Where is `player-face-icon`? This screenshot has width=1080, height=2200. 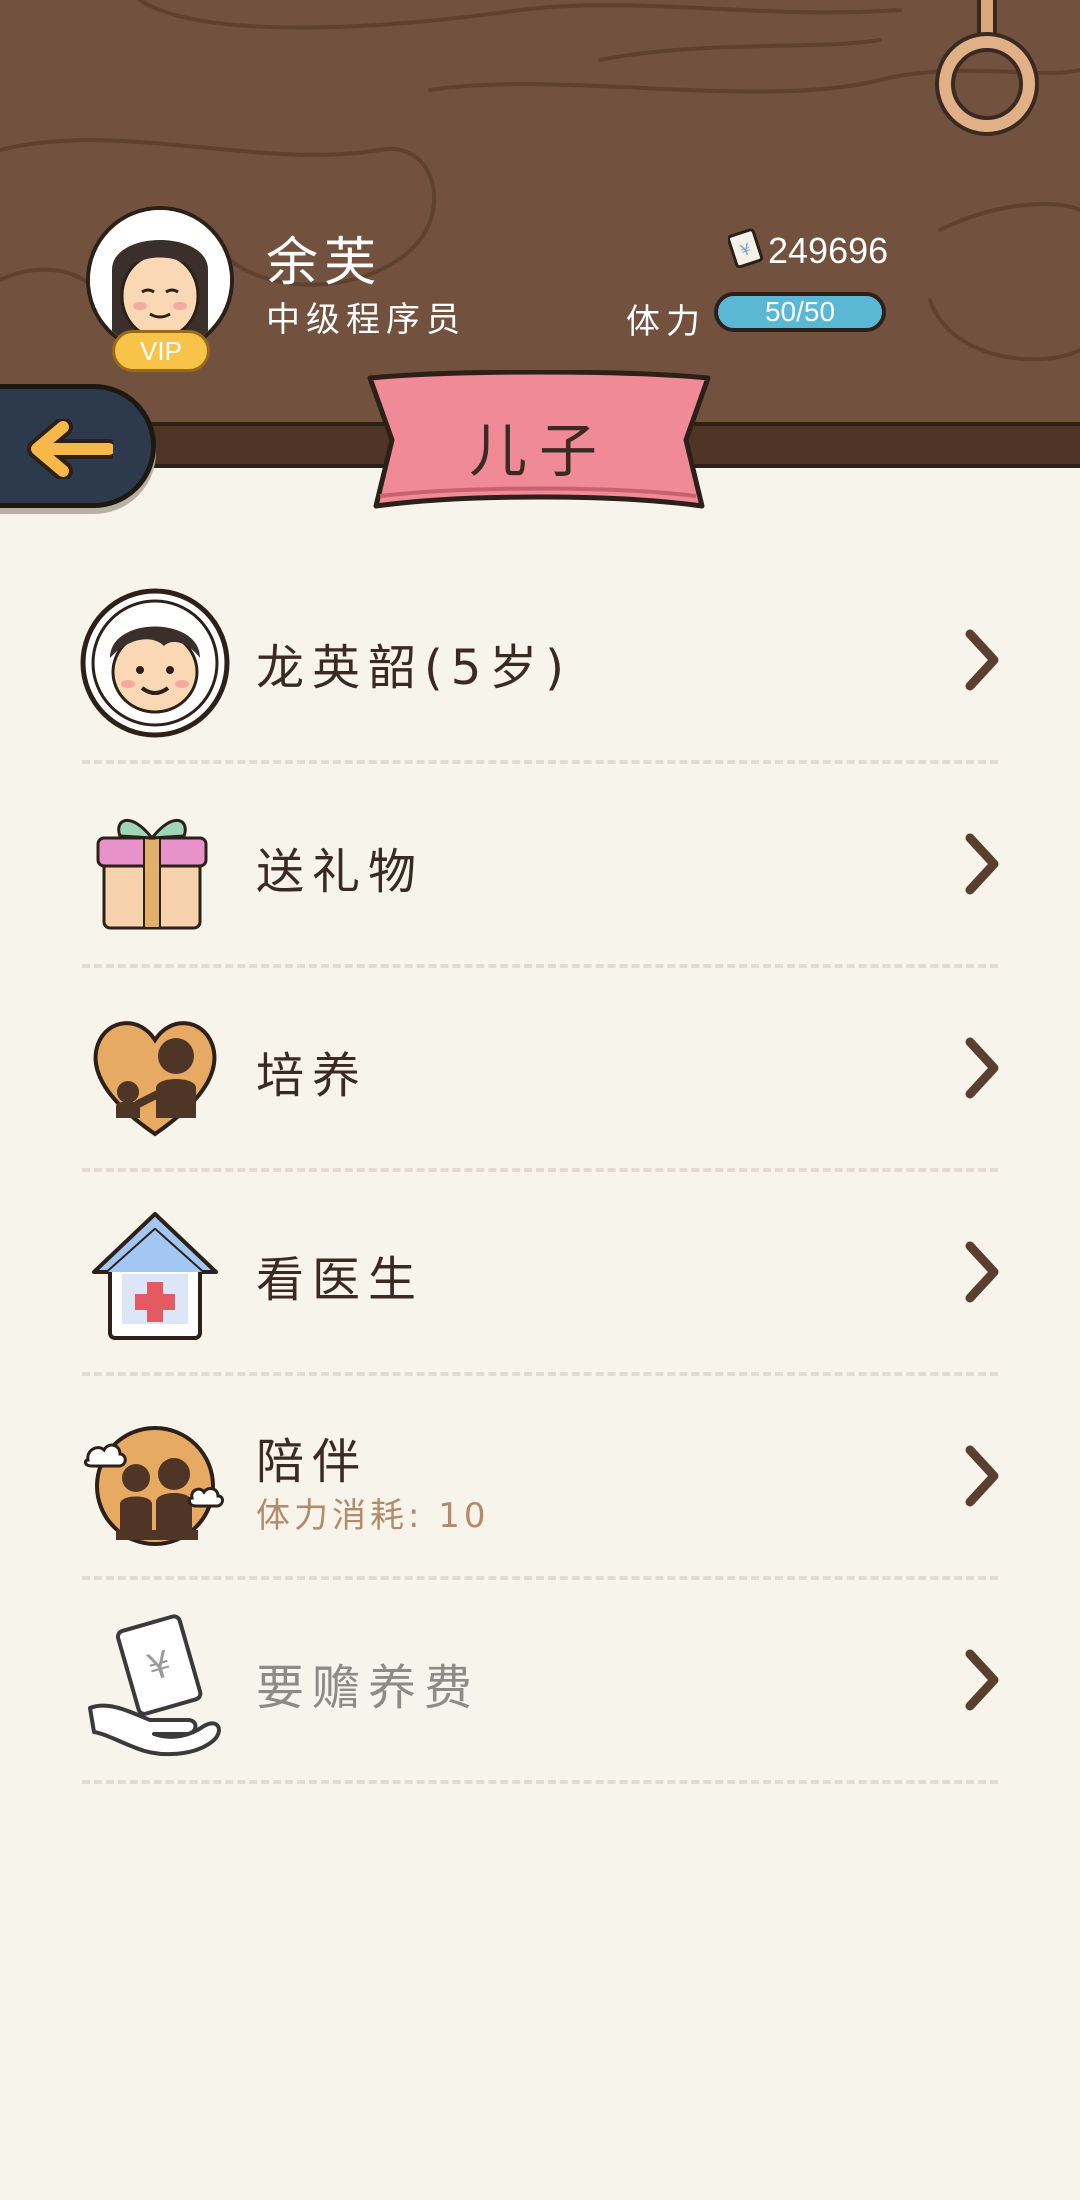
player-face-icon is located at coordinates (160, 280).